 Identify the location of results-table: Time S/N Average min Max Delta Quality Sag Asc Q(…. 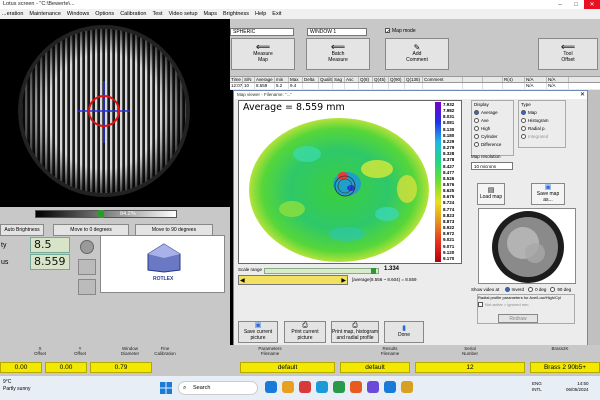
(415, 83).